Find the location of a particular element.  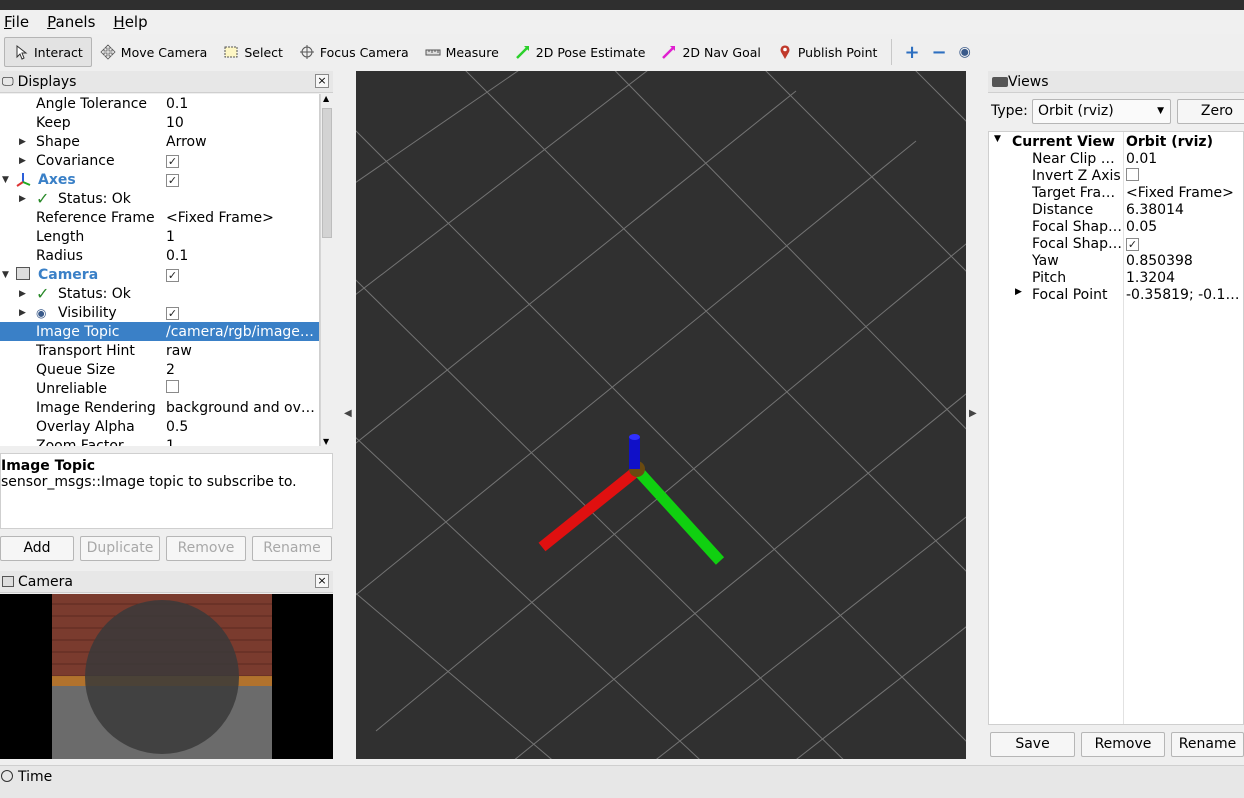

scroll-down-icon: ▼ is located at coordinates (326, 441).